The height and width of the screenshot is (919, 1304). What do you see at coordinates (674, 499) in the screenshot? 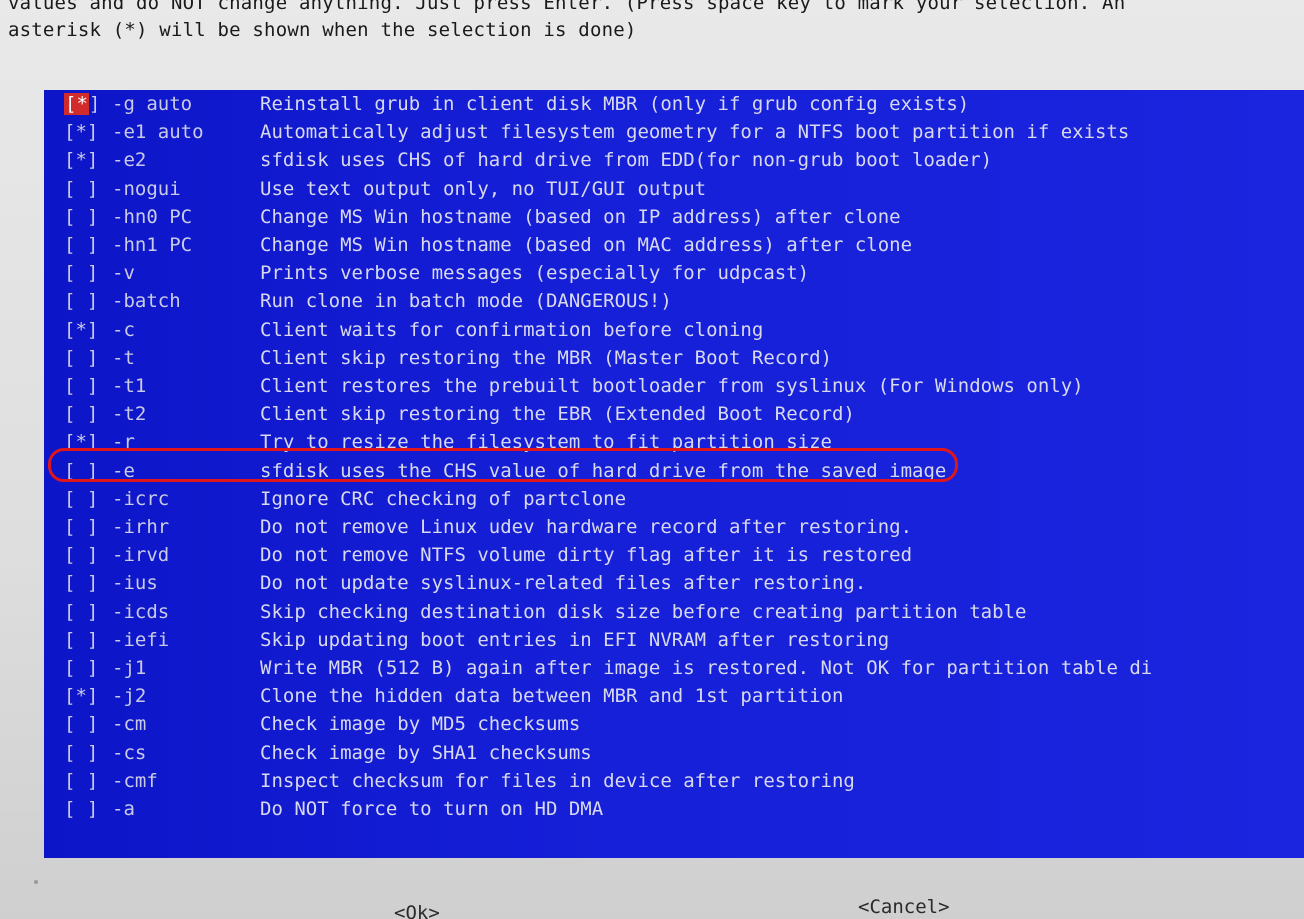
I see `option-row: [ ] -icrc Ignore CRC checking of partclone` at bounding box center [674, 499].